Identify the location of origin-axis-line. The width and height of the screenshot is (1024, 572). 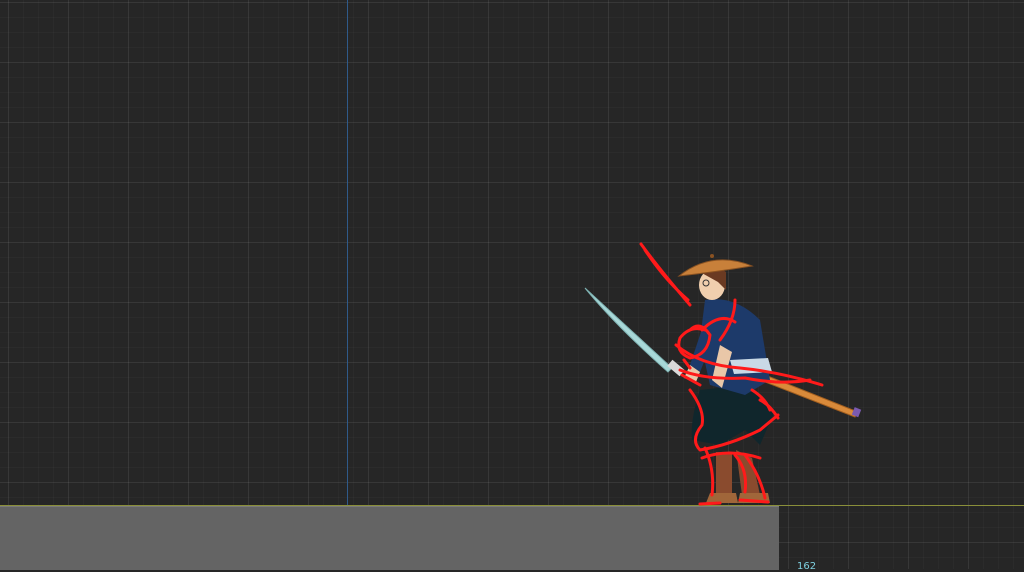
(347, 252).